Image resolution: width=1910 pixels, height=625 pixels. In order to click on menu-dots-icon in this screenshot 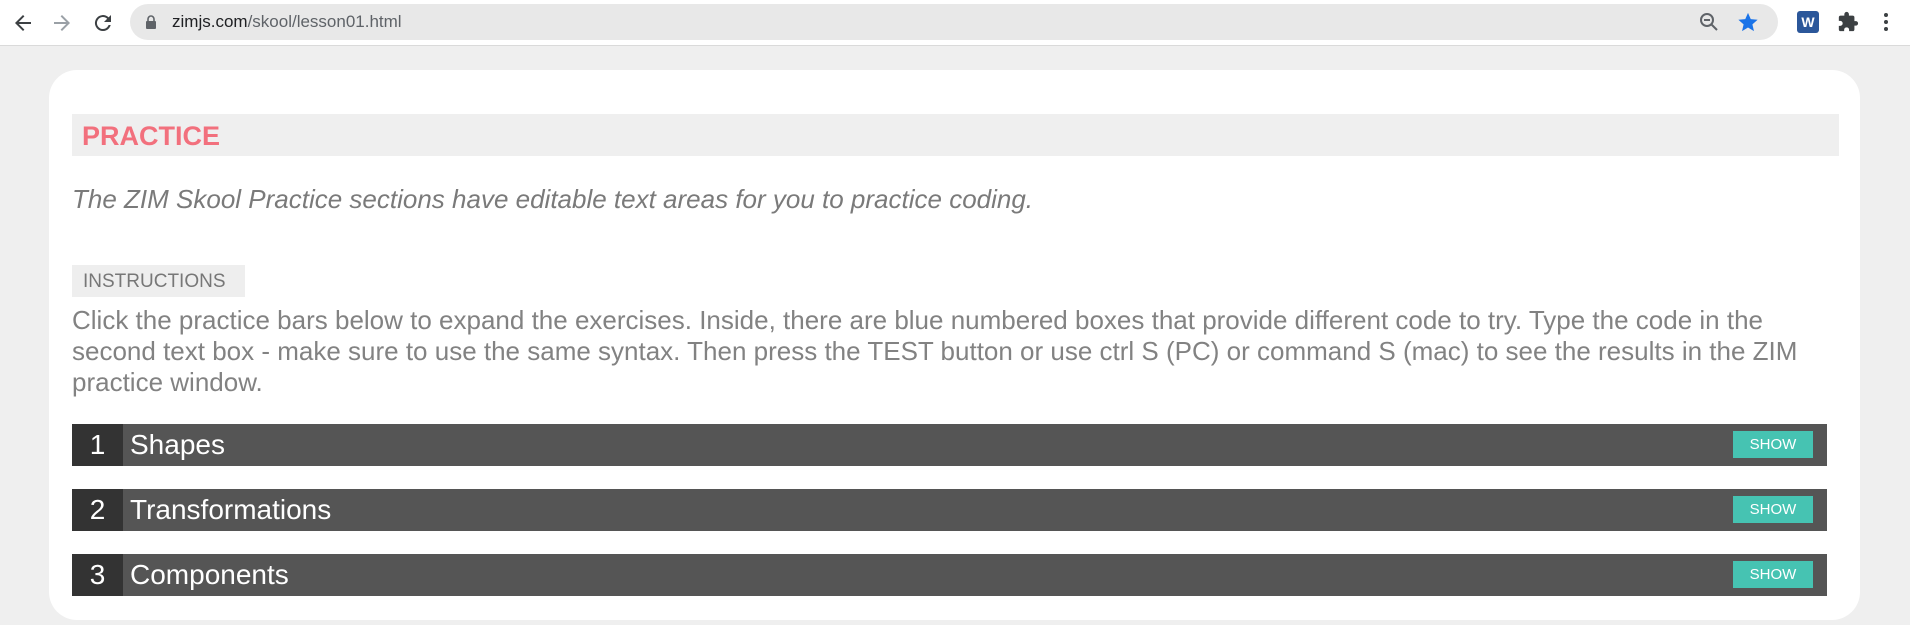, I will do `click(1886, 22)`.